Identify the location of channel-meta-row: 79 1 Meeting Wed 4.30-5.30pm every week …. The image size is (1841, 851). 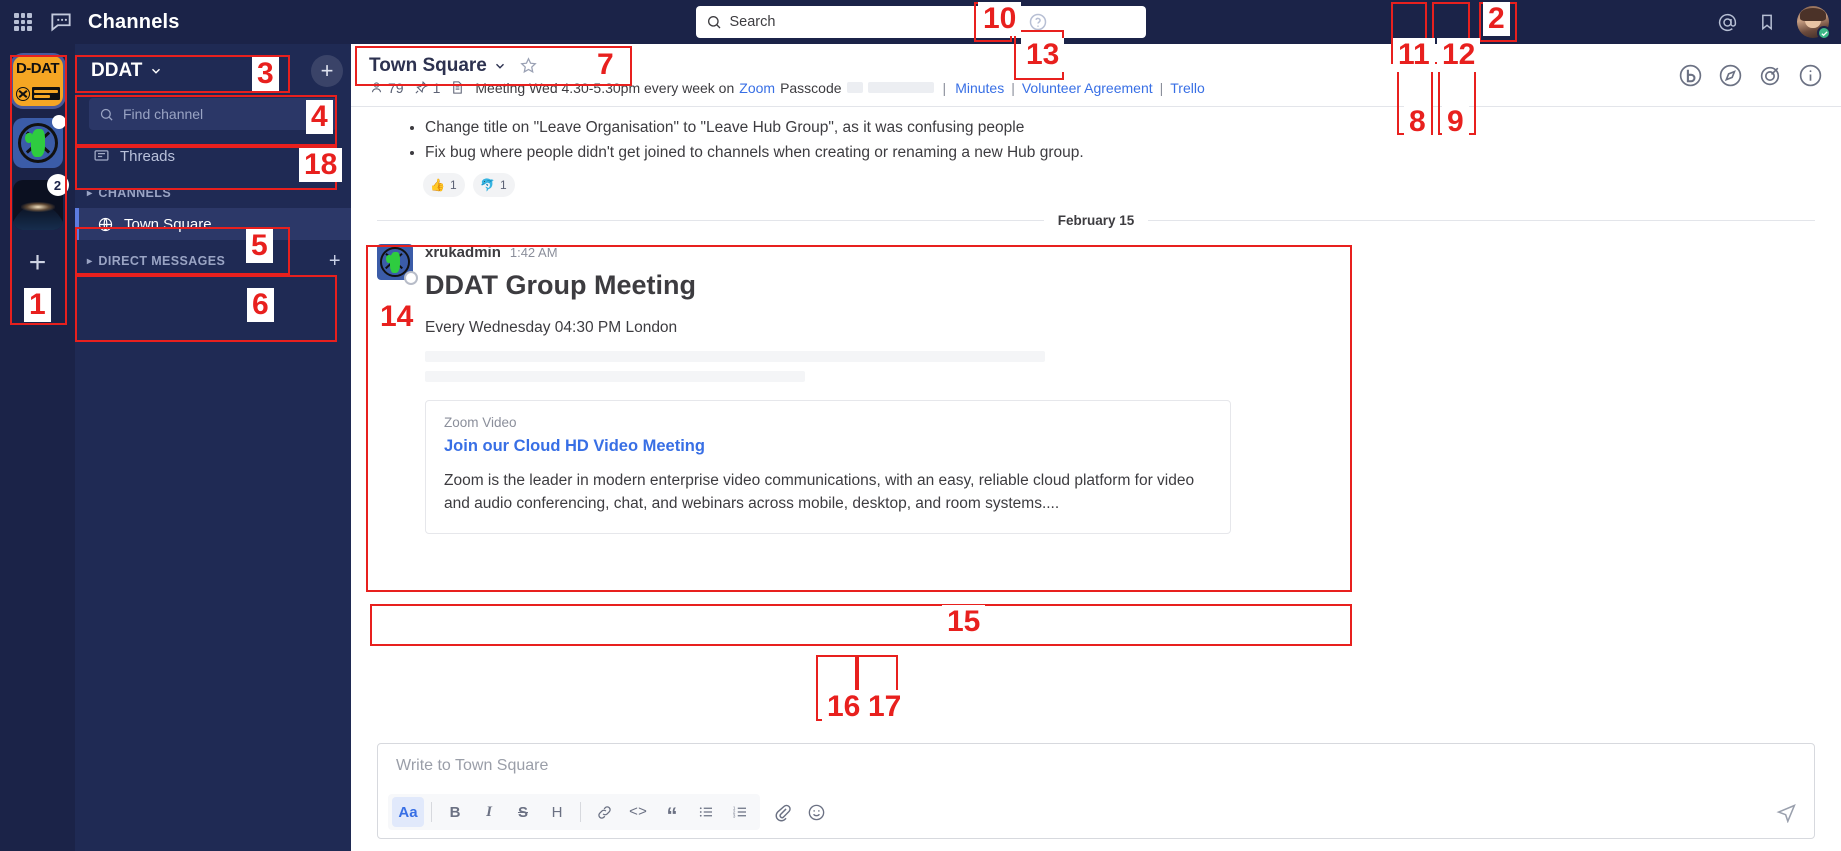
(1021, 88).